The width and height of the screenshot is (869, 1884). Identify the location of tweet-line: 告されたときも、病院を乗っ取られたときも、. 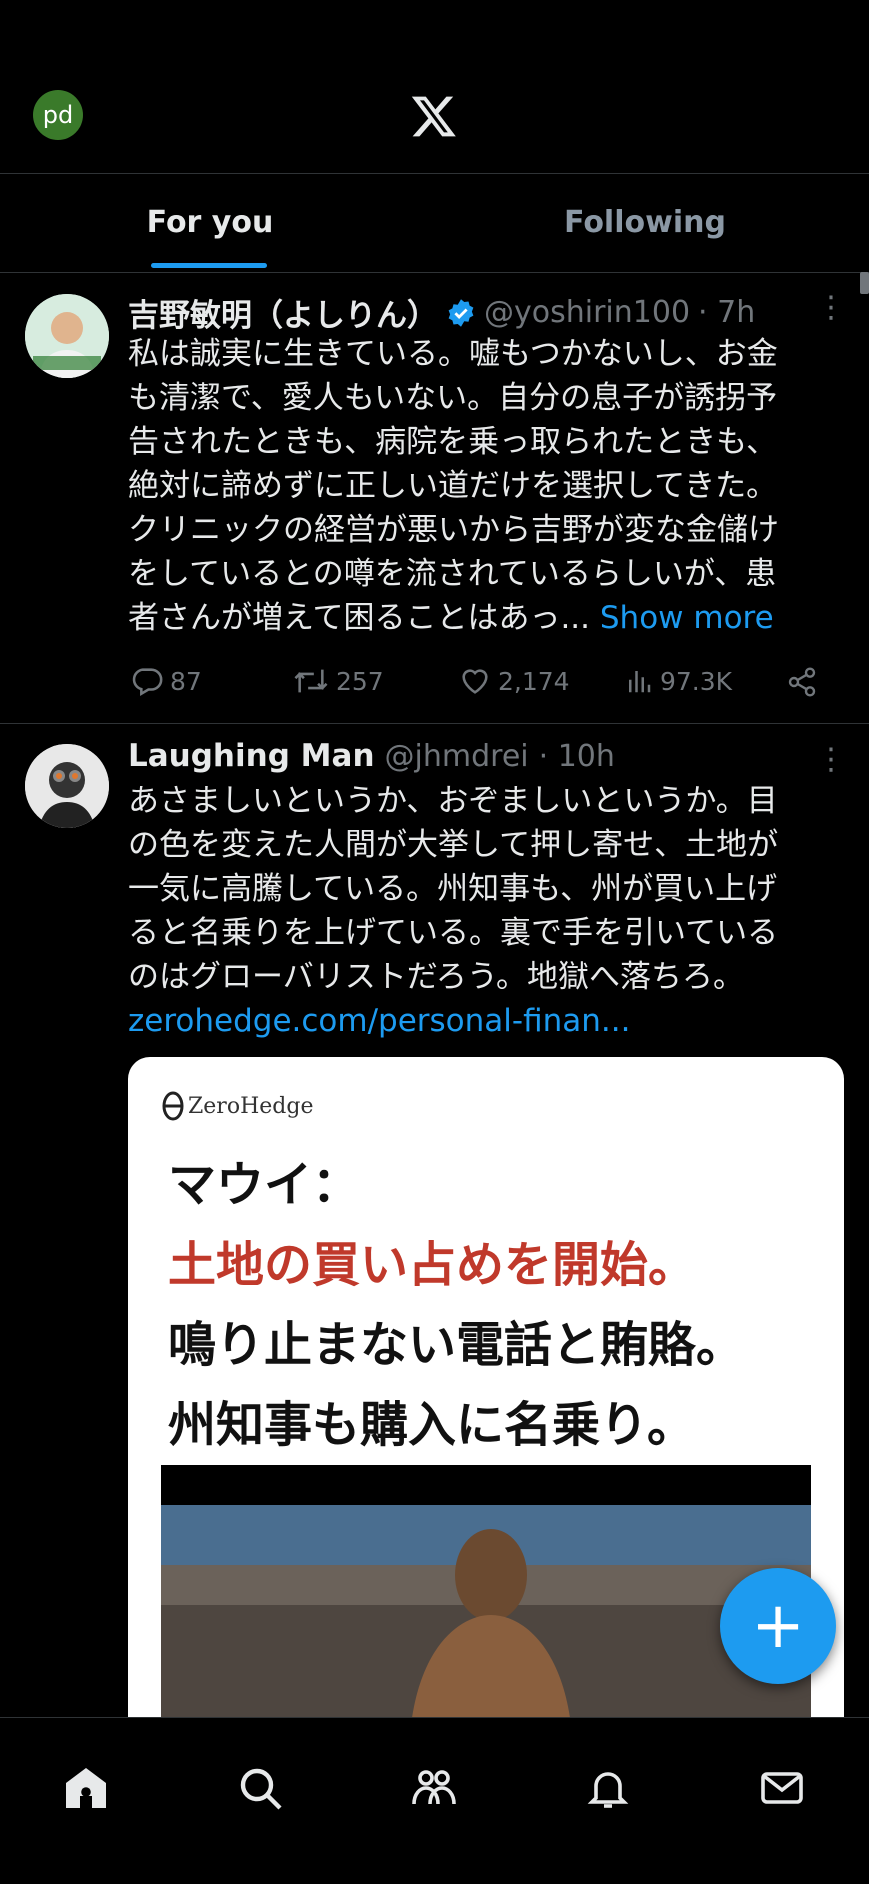
(453, 442).